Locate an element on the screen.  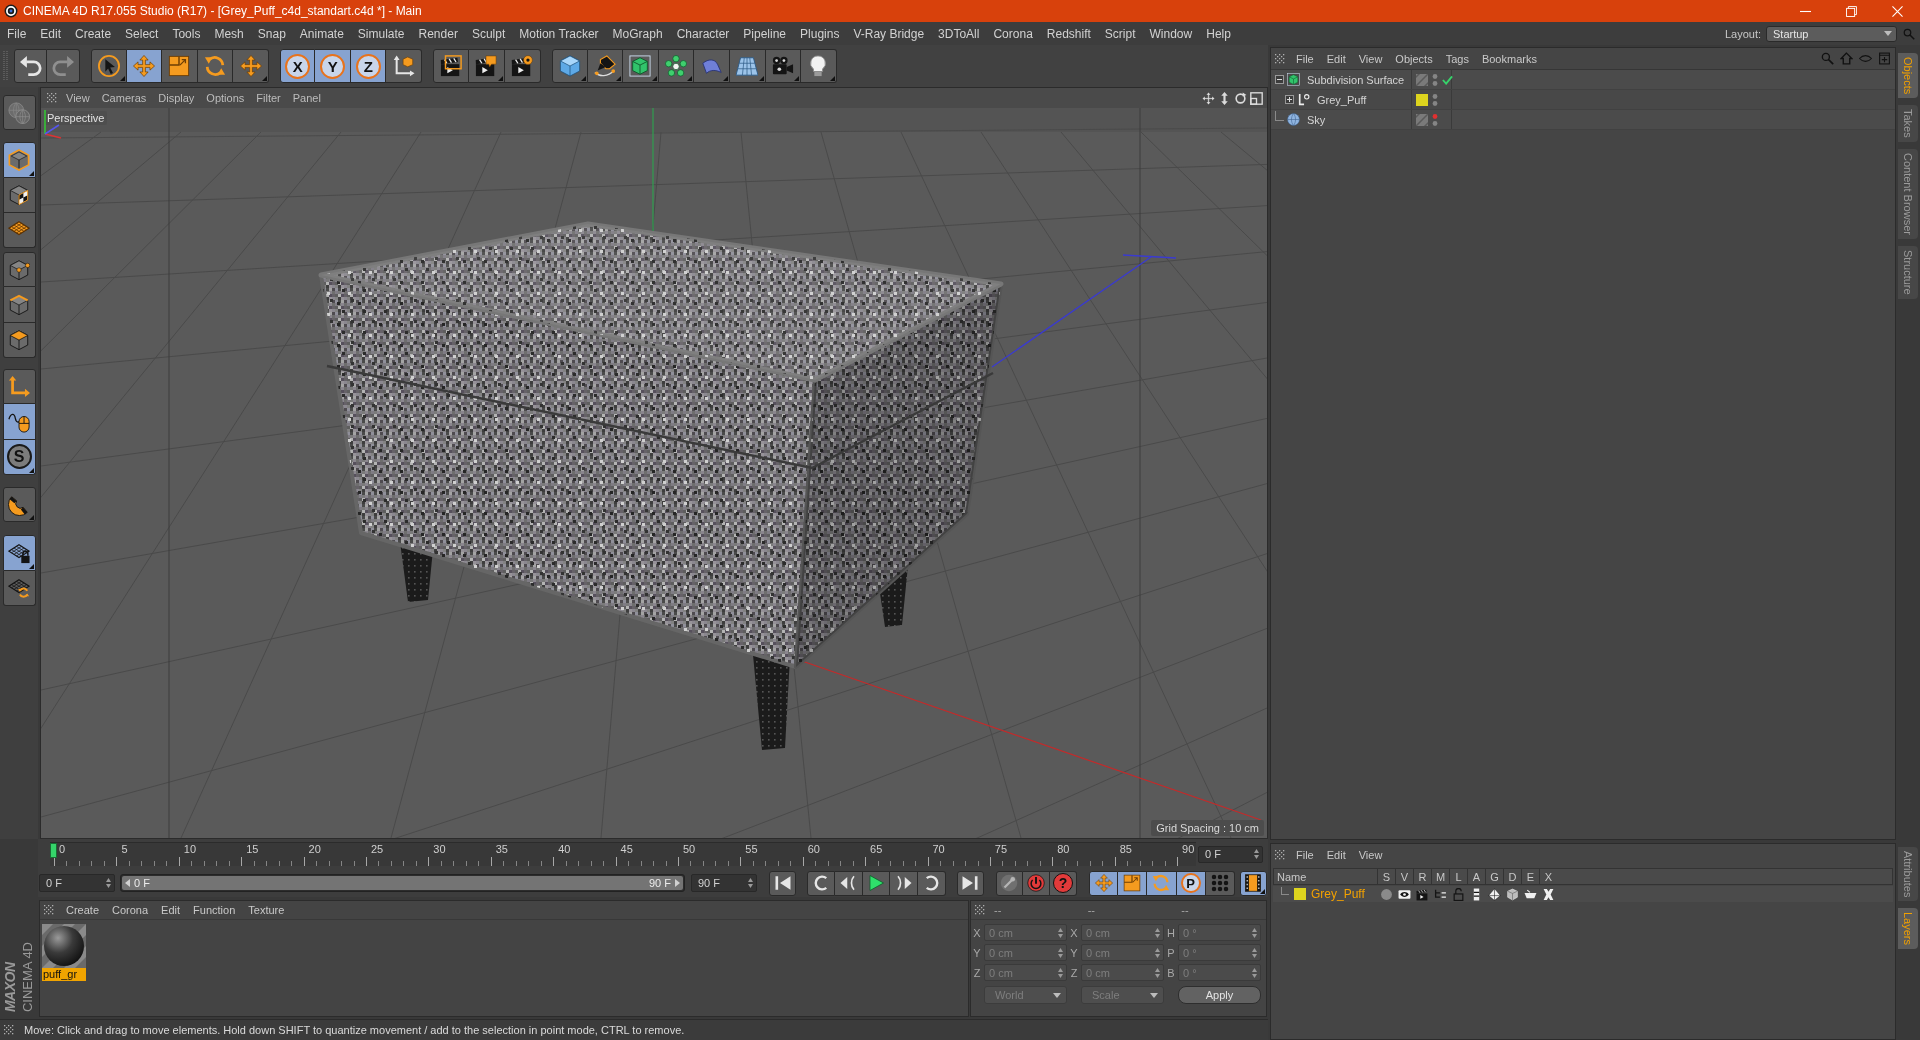
render-settings-button is located at coordinates (522, 66).